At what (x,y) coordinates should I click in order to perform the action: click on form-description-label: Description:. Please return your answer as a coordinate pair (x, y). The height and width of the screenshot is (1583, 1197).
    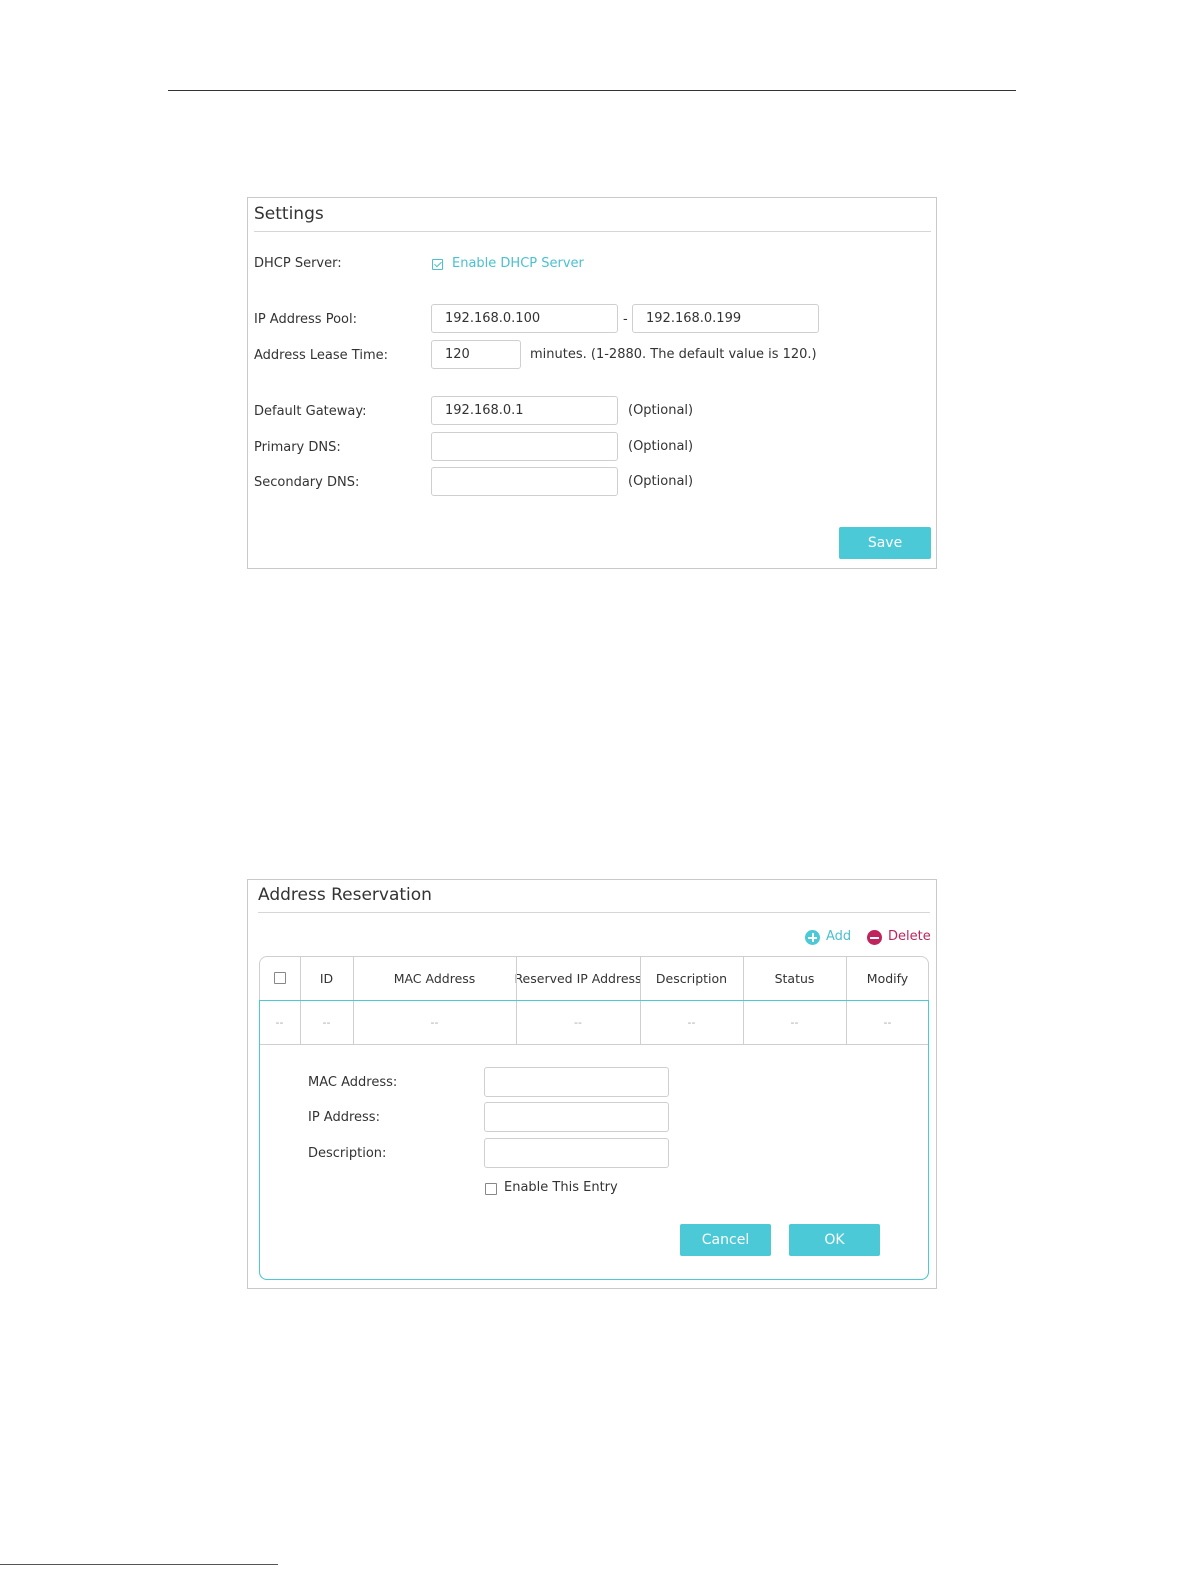
    Looking at the image, I should click on (347, 1153).